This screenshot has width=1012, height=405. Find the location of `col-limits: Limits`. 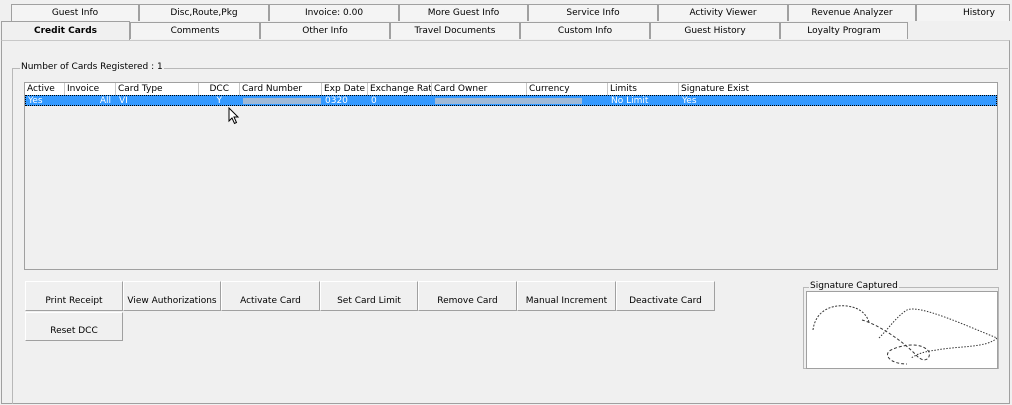

col-limits: Limits is located at coordinates (643, 89).